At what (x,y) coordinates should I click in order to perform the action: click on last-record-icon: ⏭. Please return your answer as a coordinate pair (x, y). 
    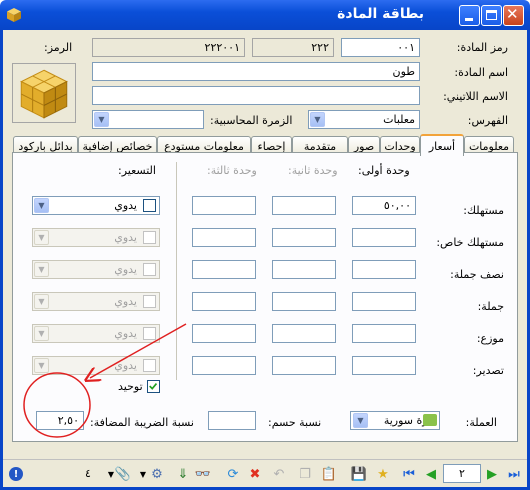
    Looking at the image, I should click on (514, 474).